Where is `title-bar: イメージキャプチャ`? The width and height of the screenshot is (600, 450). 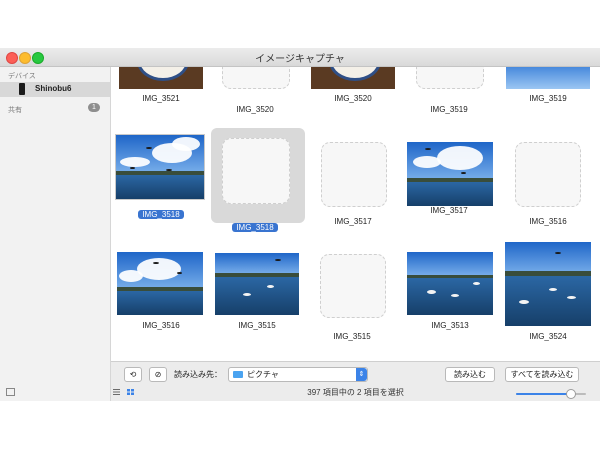 title-bar: イメージキャプチャ is located at coordinates (300, 57).